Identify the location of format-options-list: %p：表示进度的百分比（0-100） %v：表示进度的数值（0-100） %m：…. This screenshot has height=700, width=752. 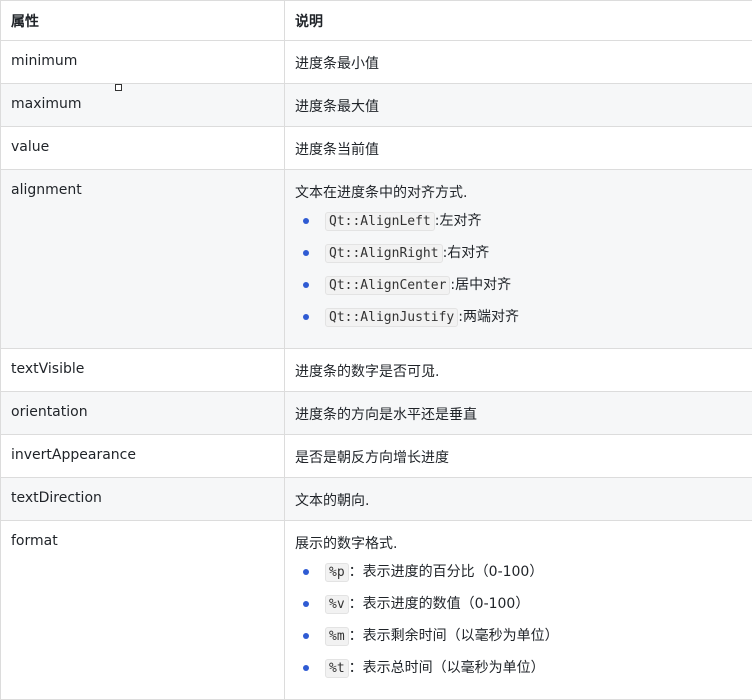
(518, 625).